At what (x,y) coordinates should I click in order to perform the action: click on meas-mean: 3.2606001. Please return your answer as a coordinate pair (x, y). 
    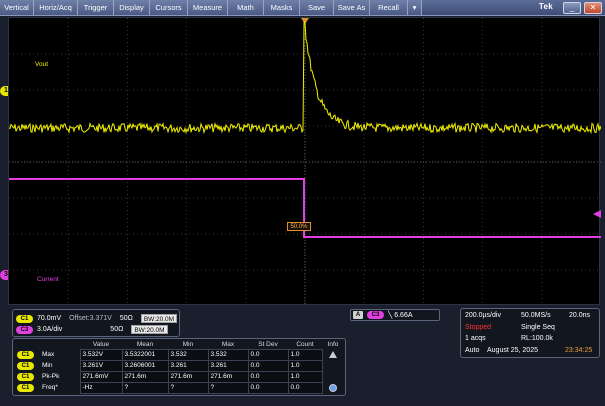
    Looking at the image, I should click on (145, 365).